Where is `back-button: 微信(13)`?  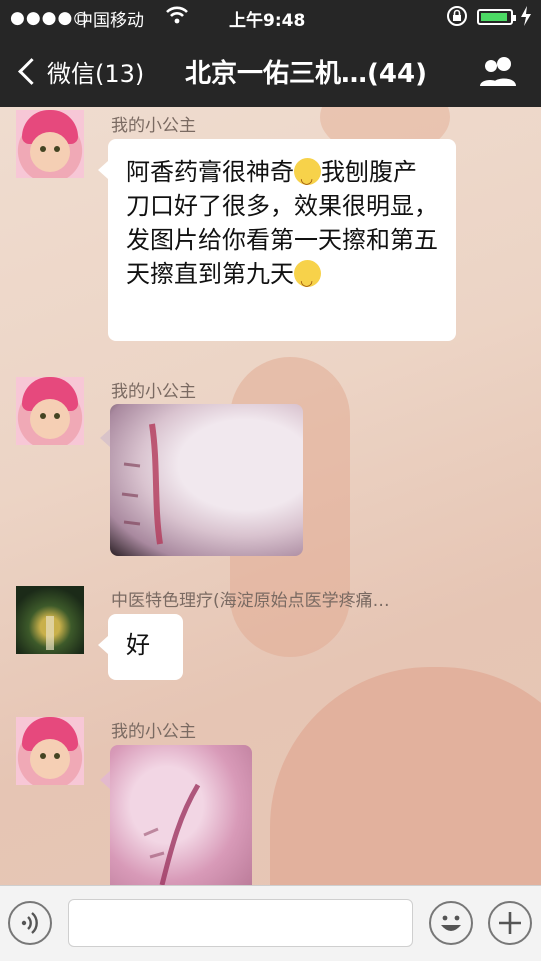 back-button: 微信(13) is located at coordinates (79, 71).